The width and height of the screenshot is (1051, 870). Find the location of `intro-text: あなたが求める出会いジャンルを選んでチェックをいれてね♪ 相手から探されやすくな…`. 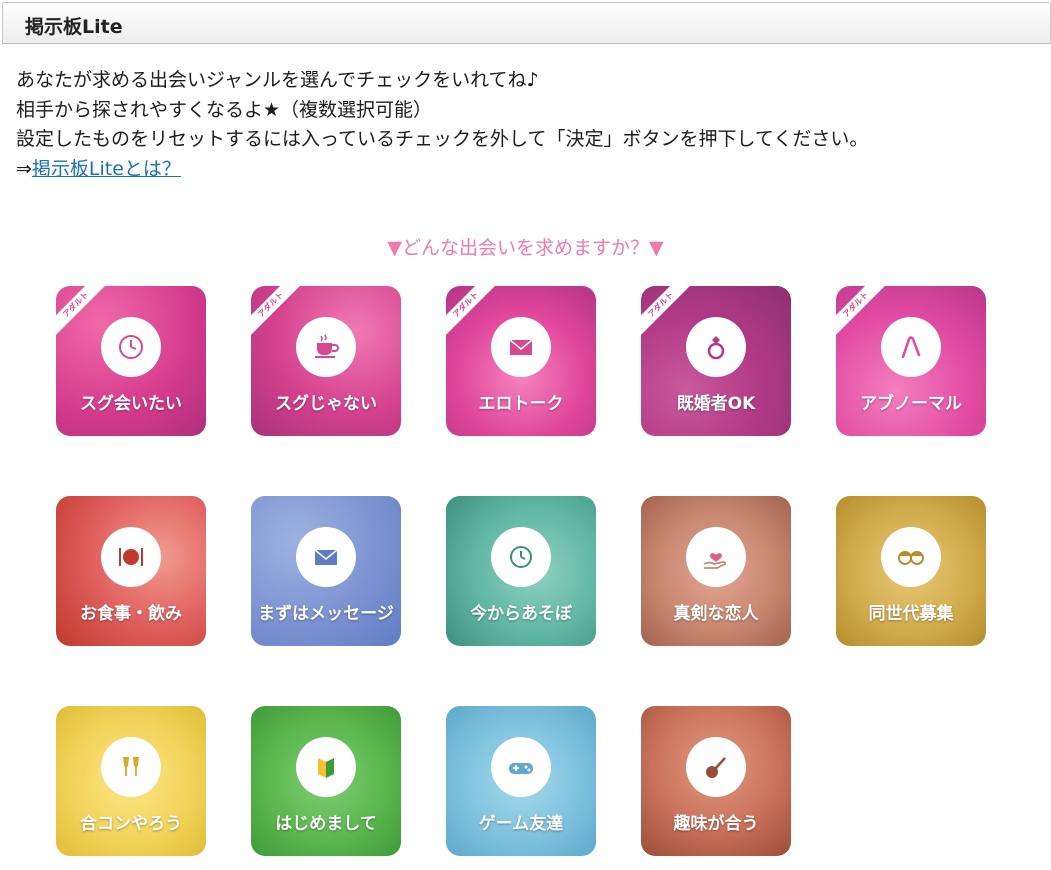

intro-text: あなたが求める出会いジャンルを選んでチェックをいれてね♪ 相手から探されやすくな… is located at coordinates (531, 125).